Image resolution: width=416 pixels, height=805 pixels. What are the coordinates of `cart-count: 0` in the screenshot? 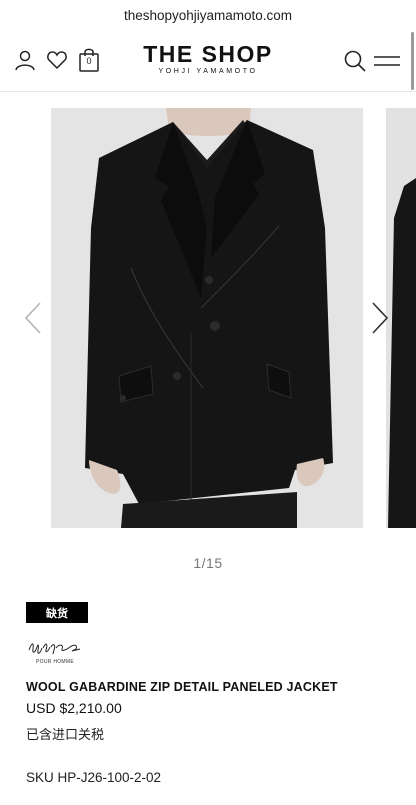 It's located at (89, 61).